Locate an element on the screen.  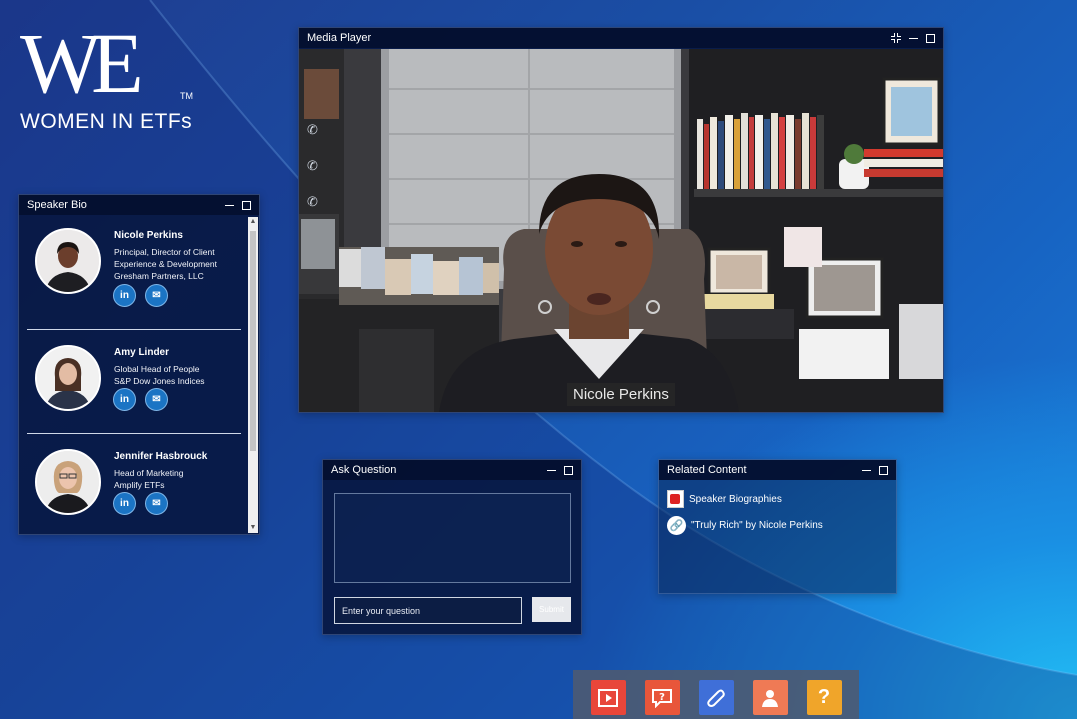
related-item-speaker-biographies: Speaker Biographies is located at coordinates (724, 499).